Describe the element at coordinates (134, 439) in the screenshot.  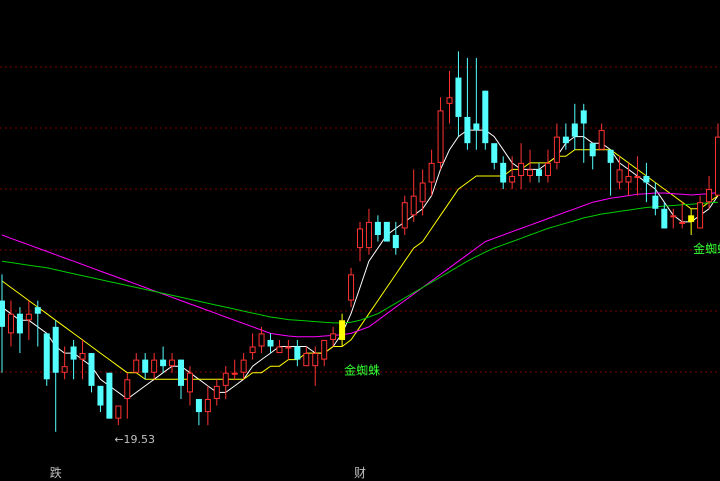
I see `low-price-label: ←19.53` at that location.